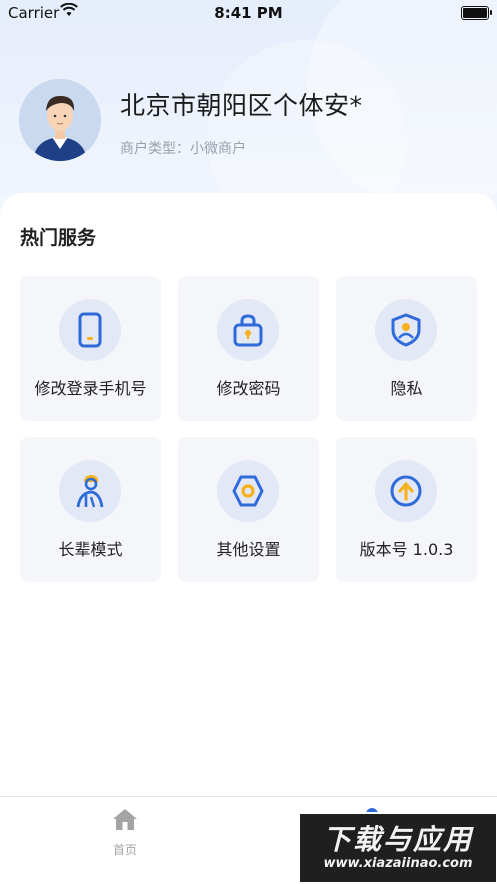 The width and height of the screenshot is (497, 884). I want to click on service-label: 隐私, so click(406, 388).